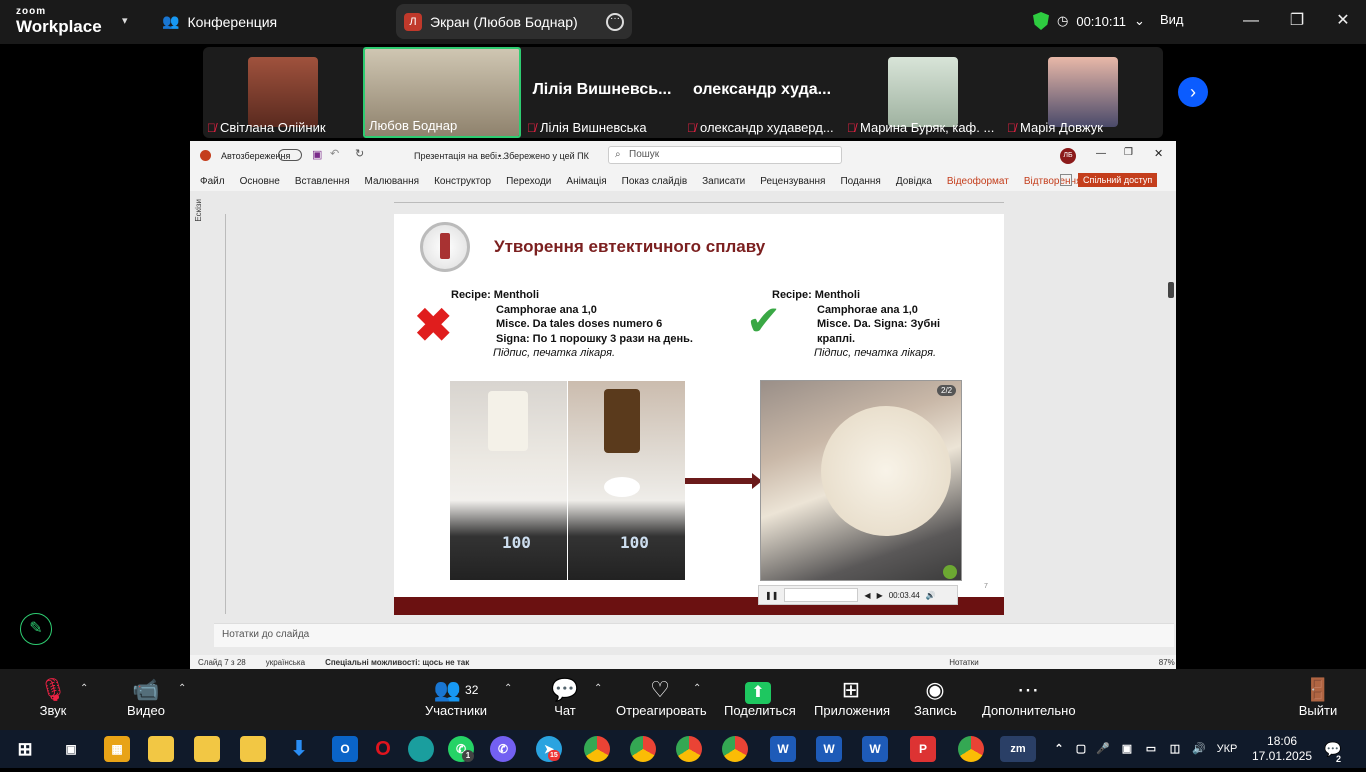 This screenshot has height=772, width=1366. I want to click on tab-slideshow: Показ слайдів, so click(655, 181).